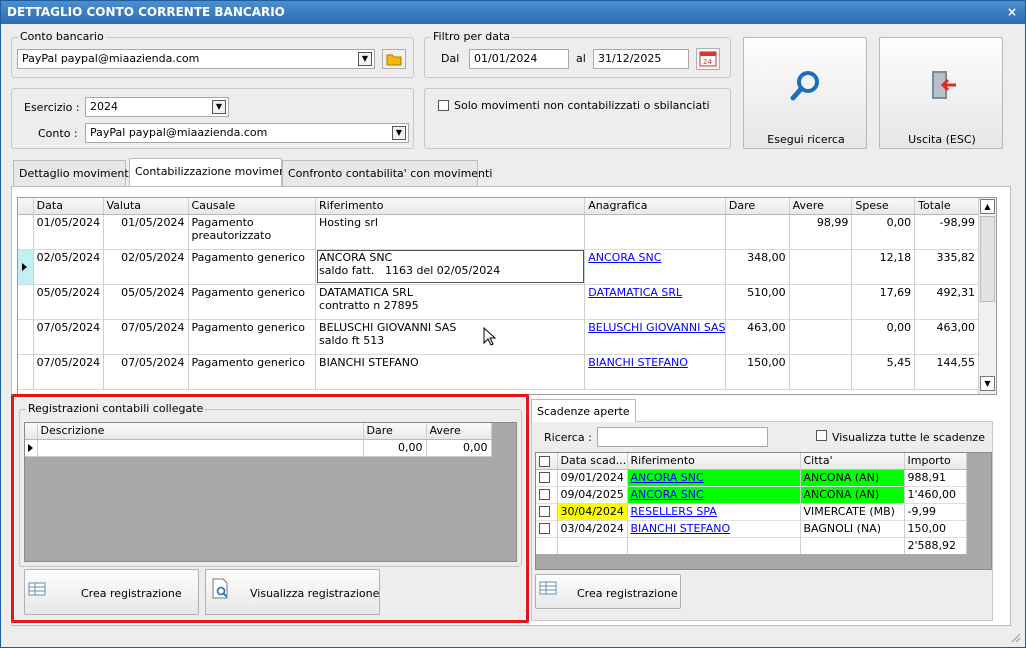 This screenshot has width=1026, height=648. Describe the element at coordinates (987, 206) in the screenshot. I see `scroll-up-icon: ▲` at that location.